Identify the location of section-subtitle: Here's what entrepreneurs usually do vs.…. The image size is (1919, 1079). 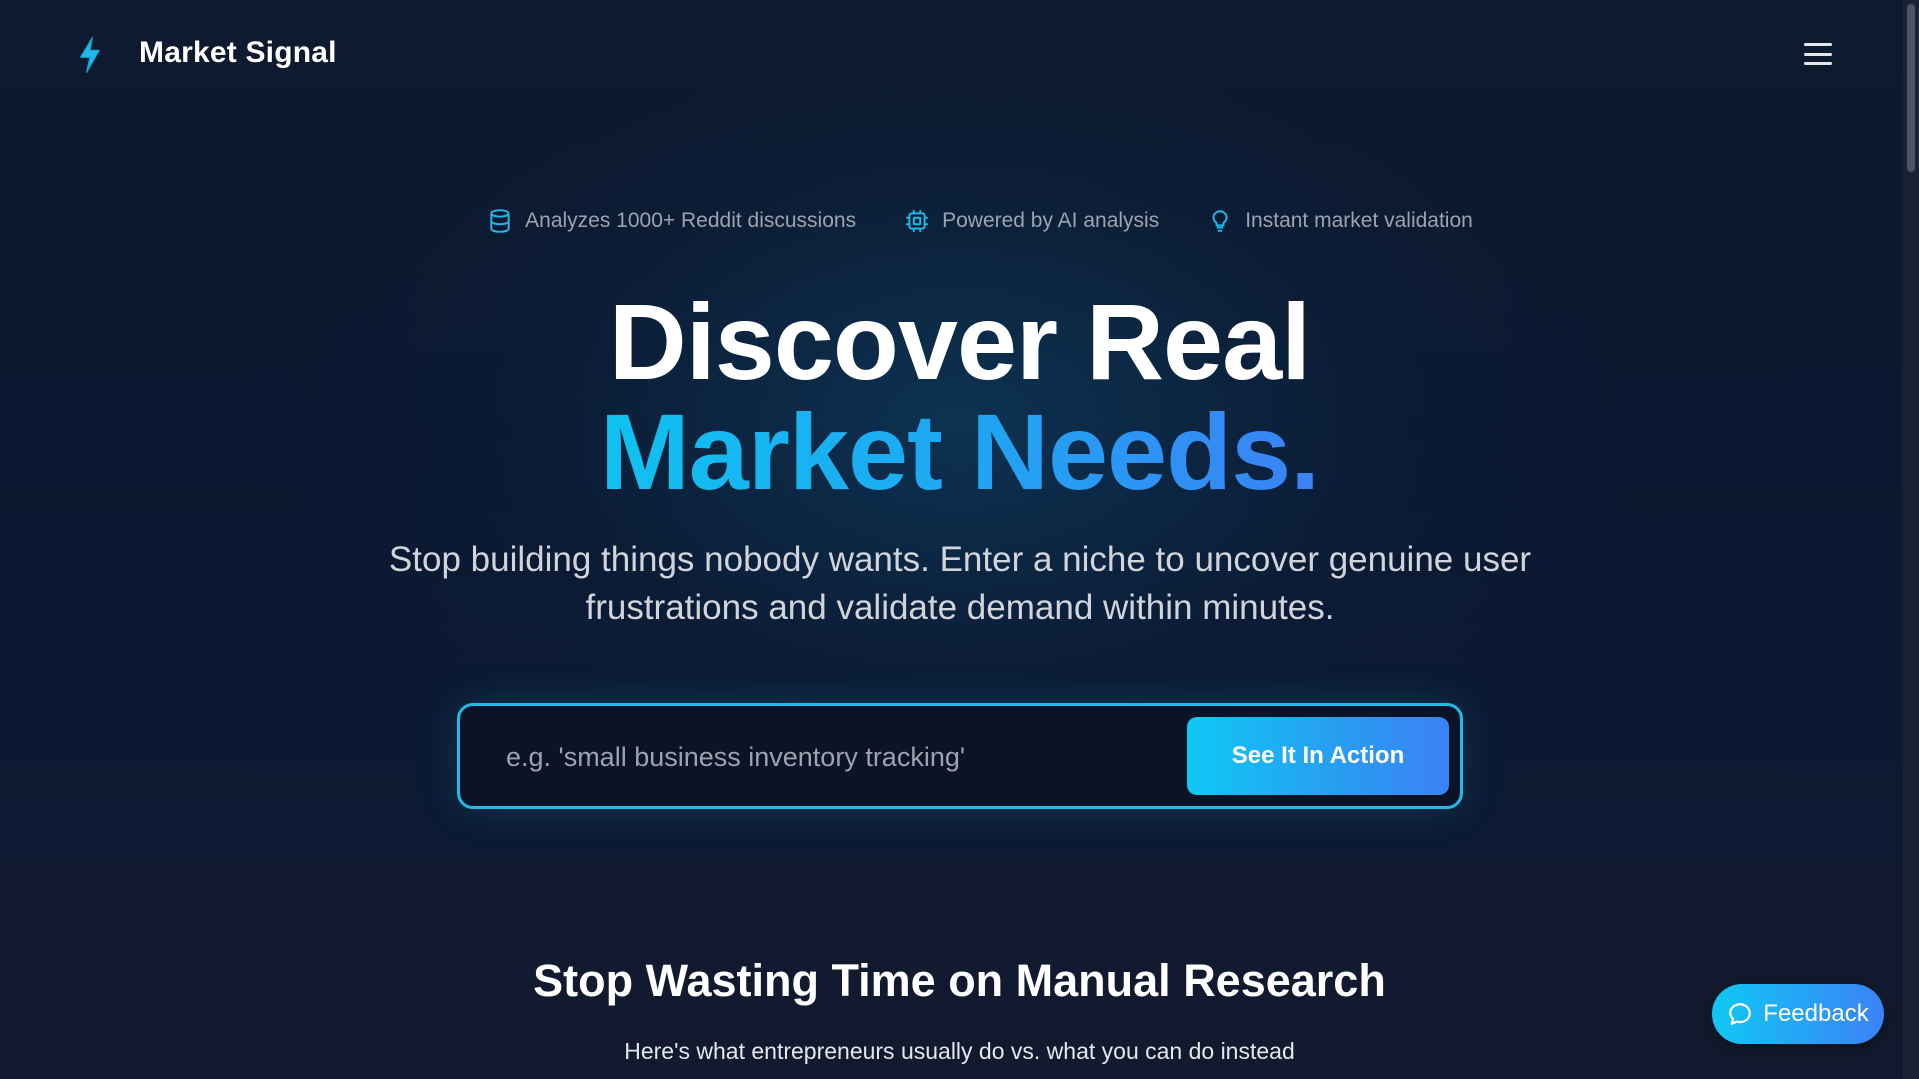
(959, 1051).